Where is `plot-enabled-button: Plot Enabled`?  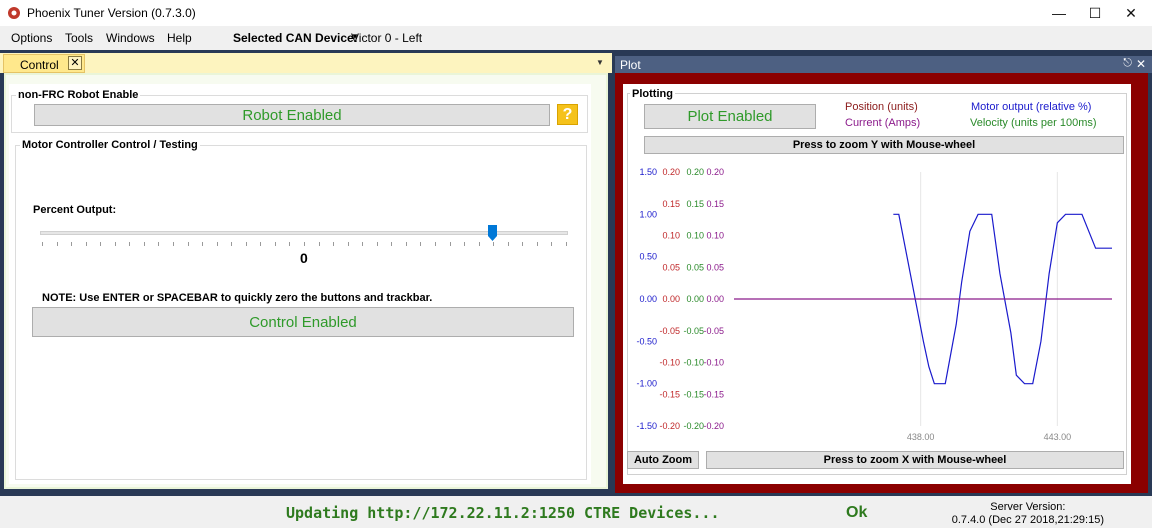 plot-enabled-button: Plot Enabled is located at coordinates (730, 116).